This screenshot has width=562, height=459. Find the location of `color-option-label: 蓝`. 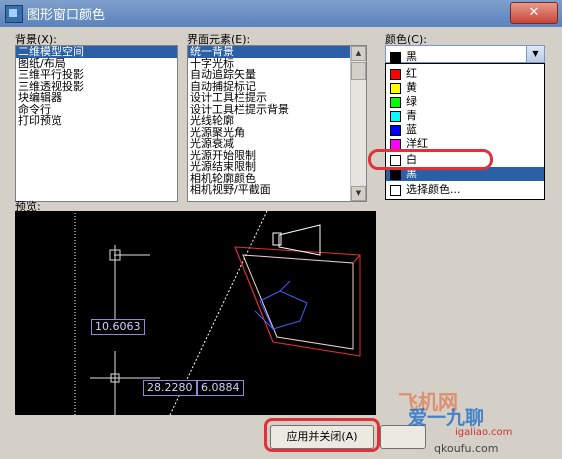

color-option-label: 蓝 is located at coordinates (411, 129).